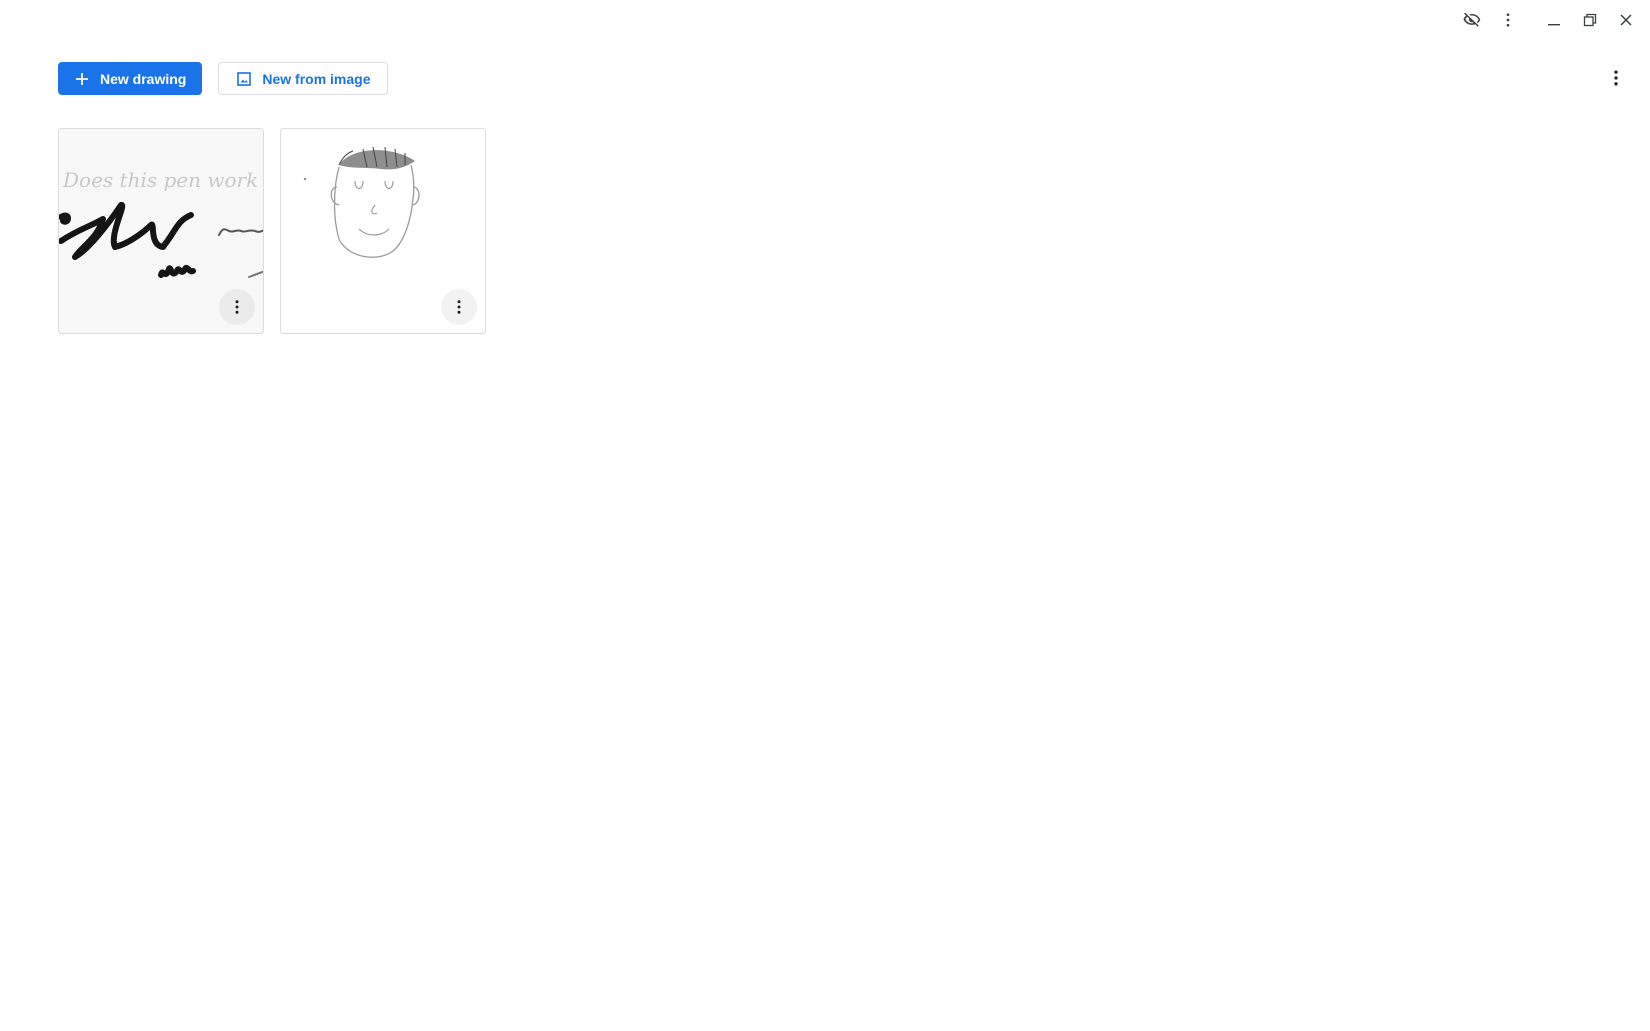 The width and height of the screenshot is (1650, 1031). I want to click on minimize-icon, so click(1554, 20).